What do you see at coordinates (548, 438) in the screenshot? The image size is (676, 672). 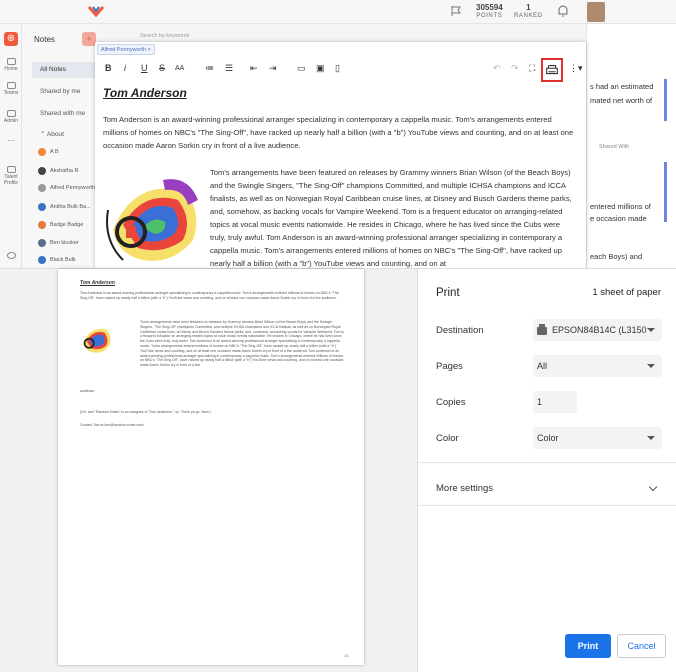 I see `color-value: Color` at bounding box center [548, 438].